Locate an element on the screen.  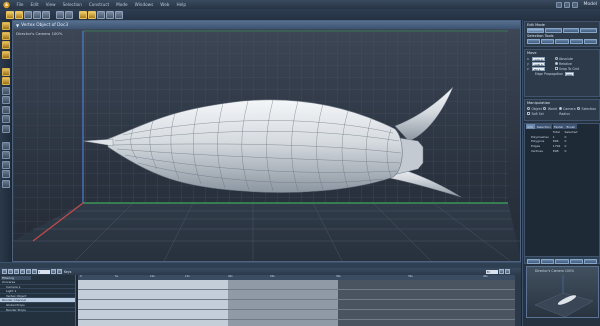
camera-tool-icon is located at coordinates (5, 145).